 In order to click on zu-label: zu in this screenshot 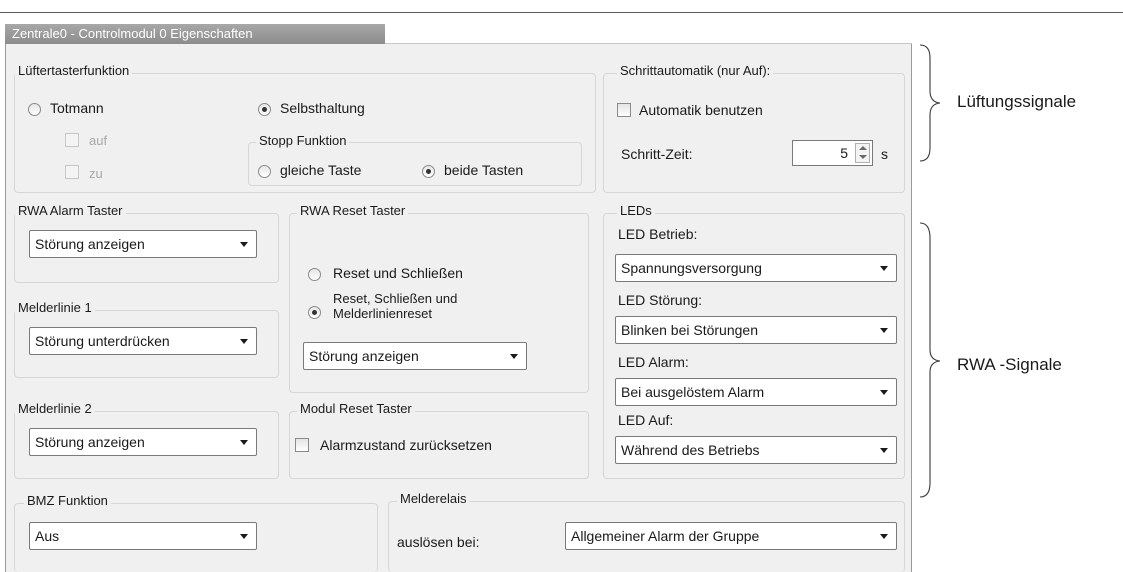, I will do `click(96, 173)`.